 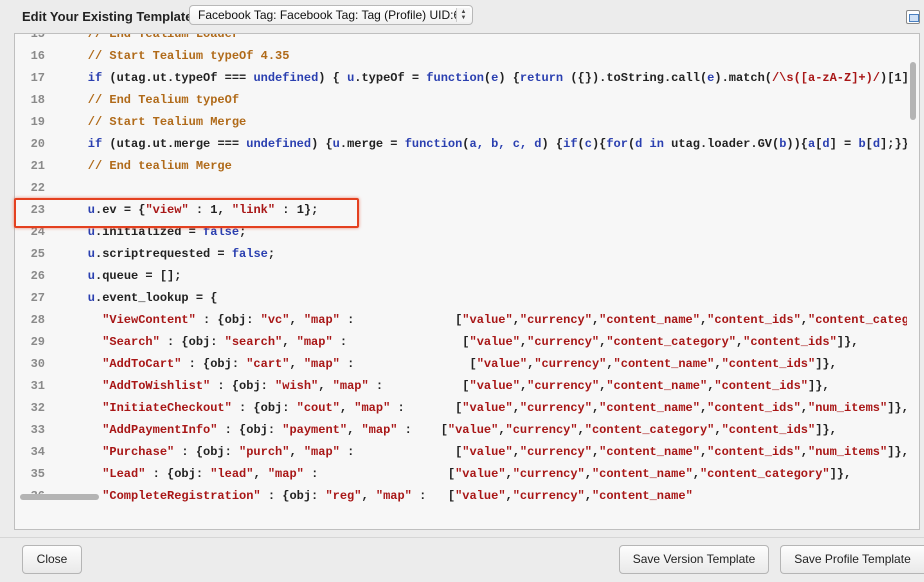 I want to click on close-button: Close, so click(x=52, y=559).